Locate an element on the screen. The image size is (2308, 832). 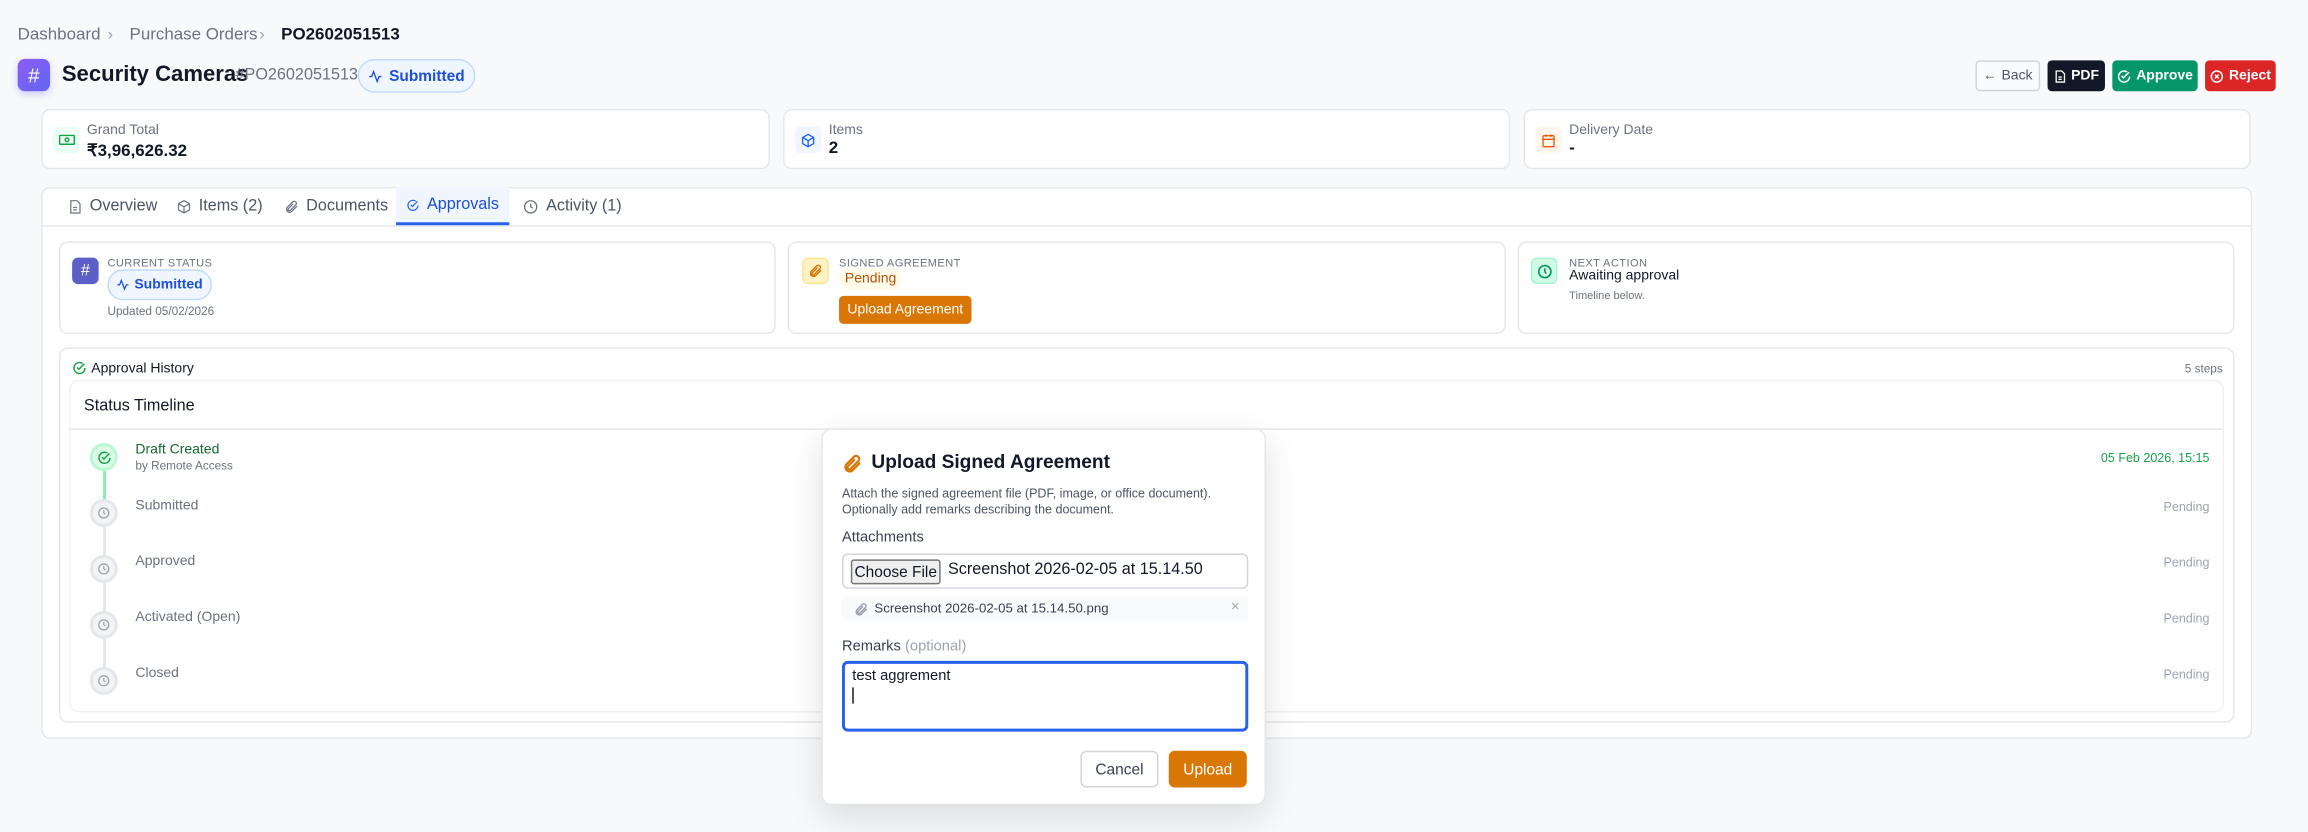
attached-file-name: Screenshot 2026-02-05 at 15.14.50.png is located at coordinates (991, 608).